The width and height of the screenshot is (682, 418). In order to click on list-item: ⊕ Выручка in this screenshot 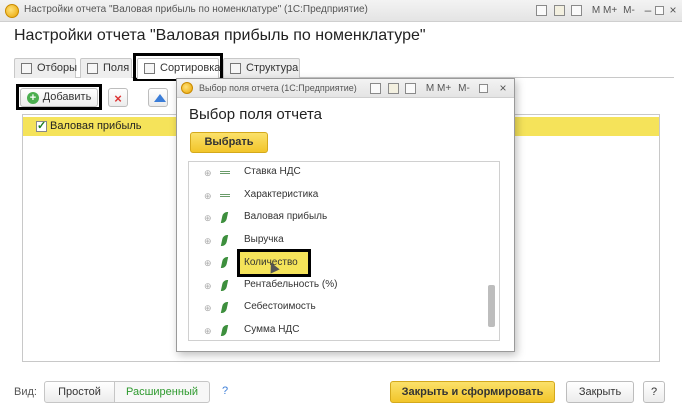, I will do `click(339, 241)`.